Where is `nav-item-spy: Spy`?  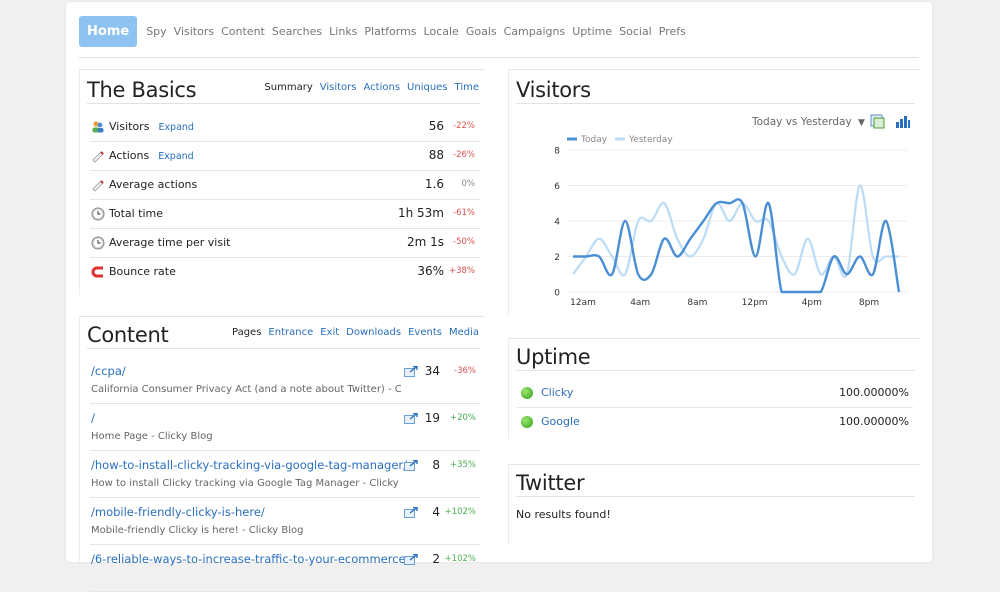
nav-item-spy: Spy is located at coordinates (156, 31).